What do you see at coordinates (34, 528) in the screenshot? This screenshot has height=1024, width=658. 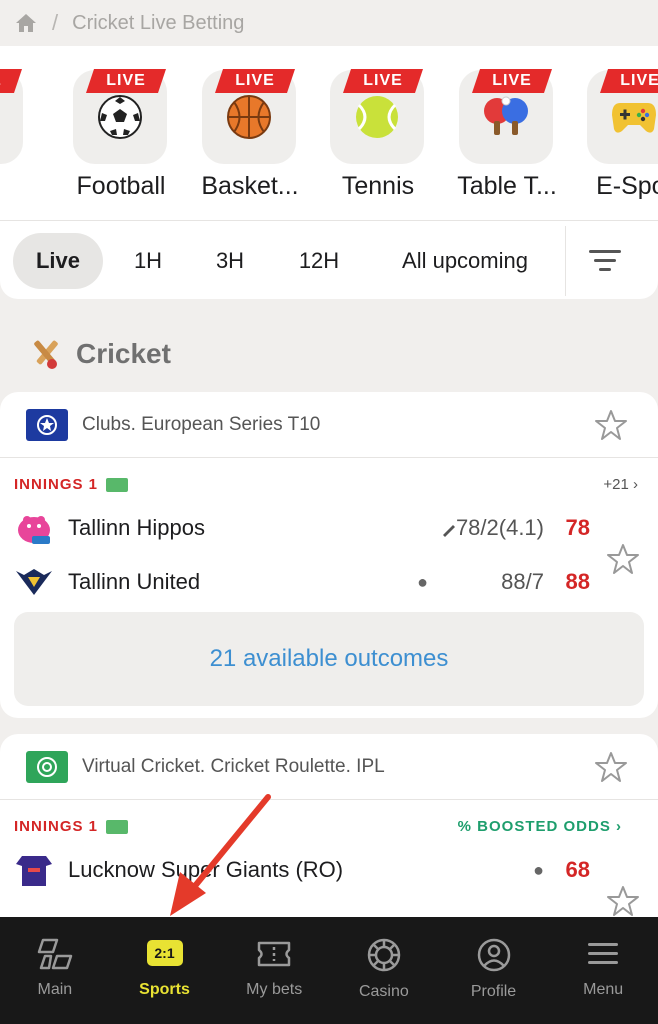 I see `hippo-logo-icon` at bounding box center [34, 528].